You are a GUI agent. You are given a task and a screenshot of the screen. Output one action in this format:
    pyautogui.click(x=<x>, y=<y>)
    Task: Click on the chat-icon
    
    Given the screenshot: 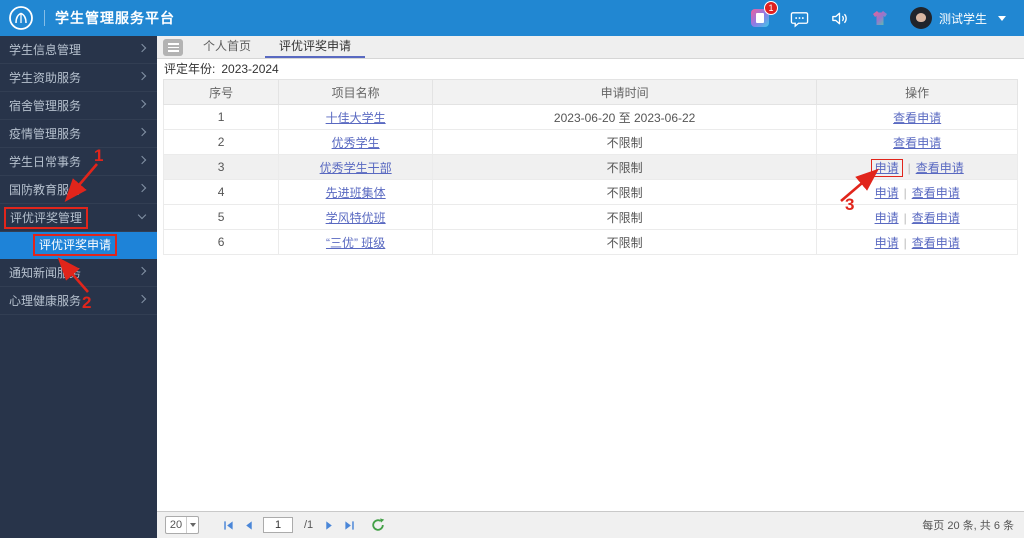 What is the action you would take?
    pyautogui.click(x=800, y=18)
    